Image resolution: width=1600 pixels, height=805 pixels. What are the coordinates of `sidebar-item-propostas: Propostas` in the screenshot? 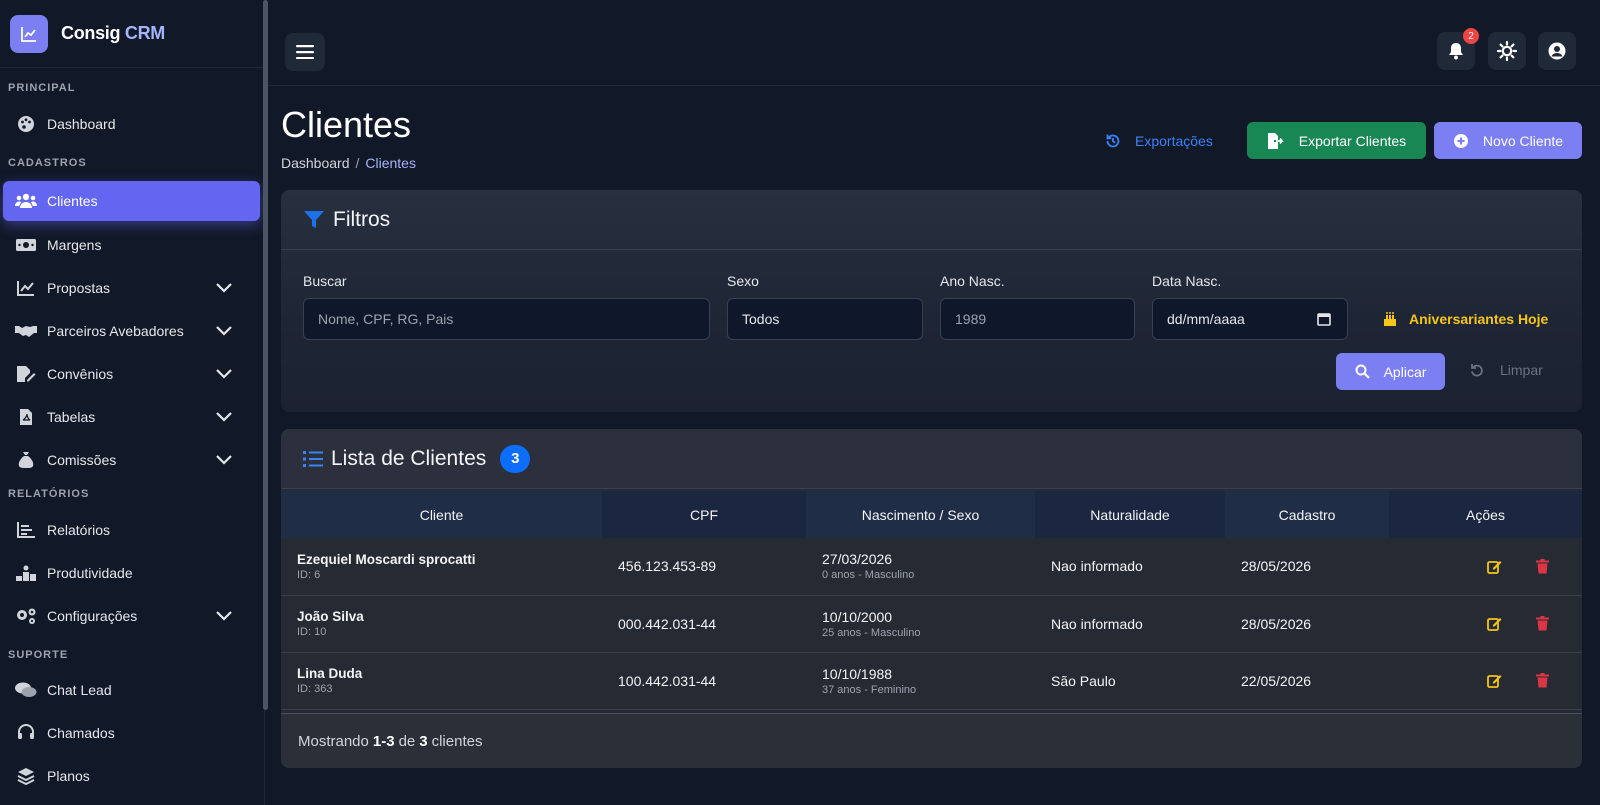 It's located at (131, 288).